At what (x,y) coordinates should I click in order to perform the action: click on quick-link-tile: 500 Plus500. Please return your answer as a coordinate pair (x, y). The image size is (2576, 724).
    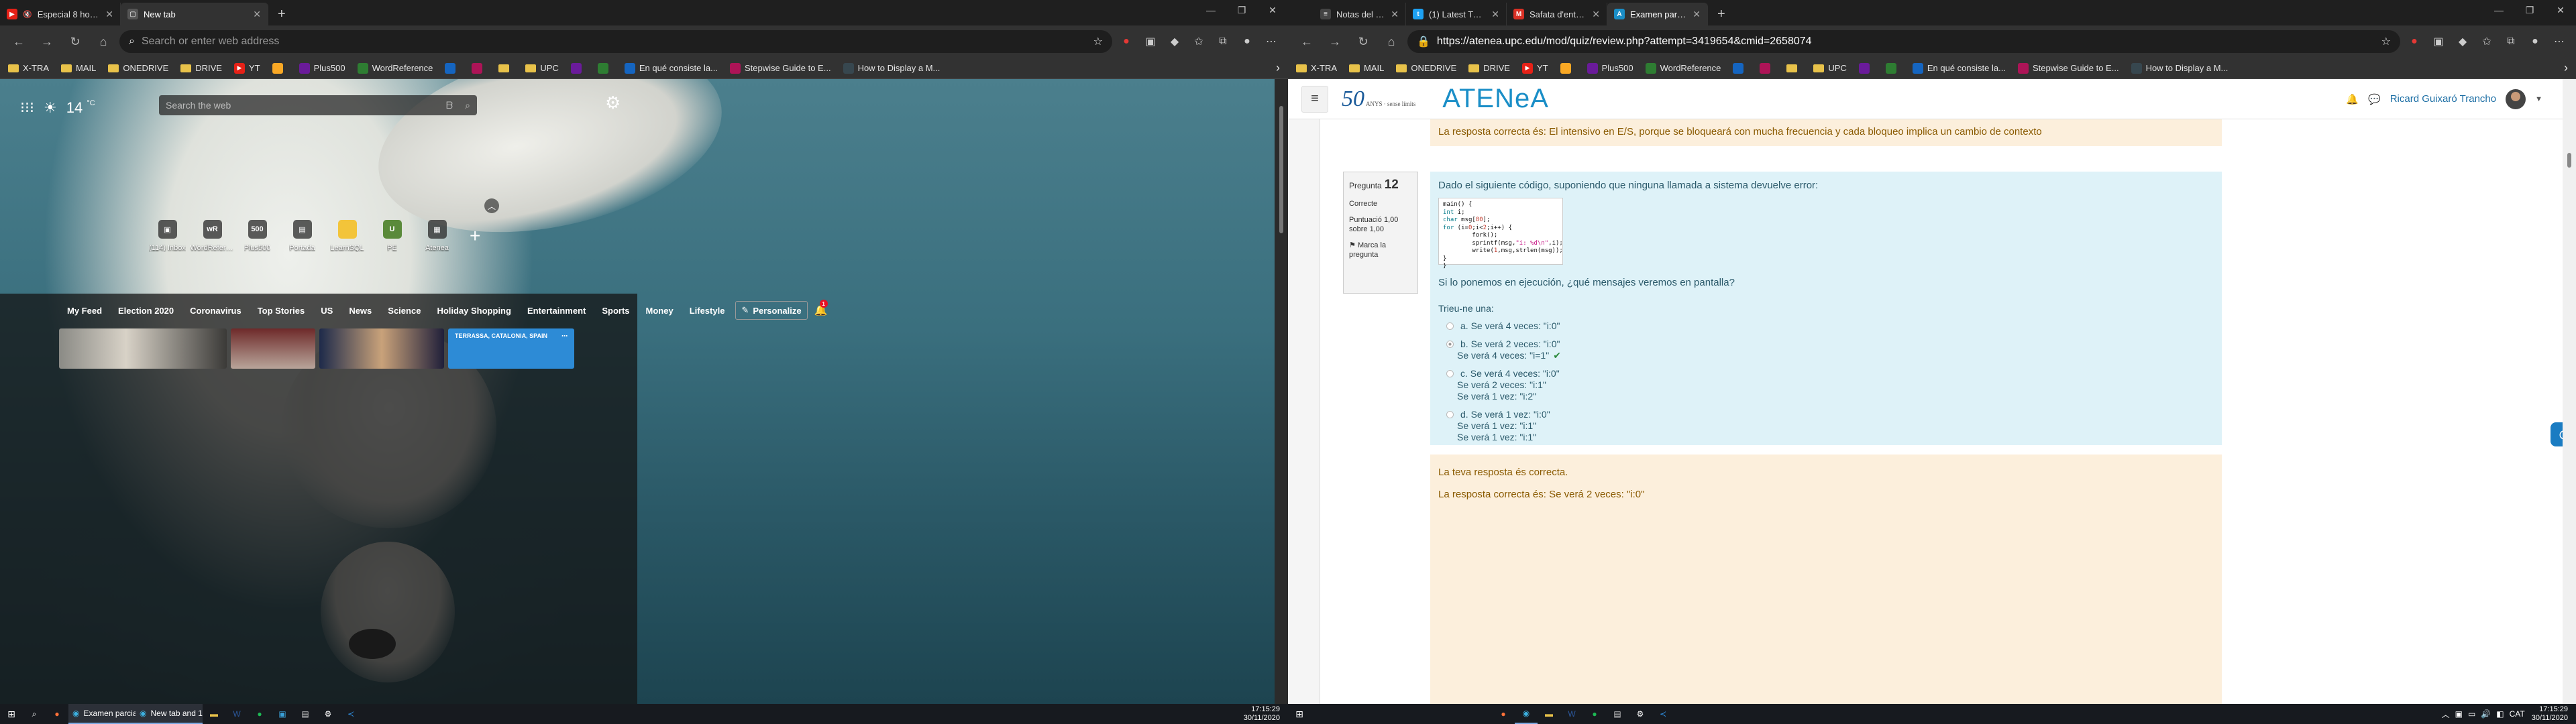
    Looking at the image, I should click on (257, 236).